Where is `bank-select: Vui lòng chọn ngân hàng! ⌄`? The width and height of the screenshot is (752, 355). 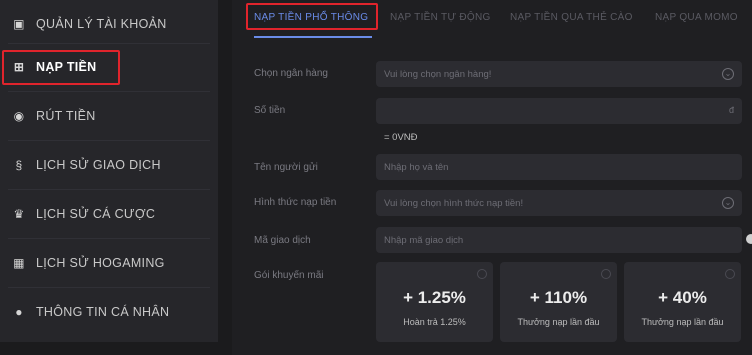 bank-select: Vui lòng chọn ngân hàng! ⌄ is located at coordinates (559, 74).